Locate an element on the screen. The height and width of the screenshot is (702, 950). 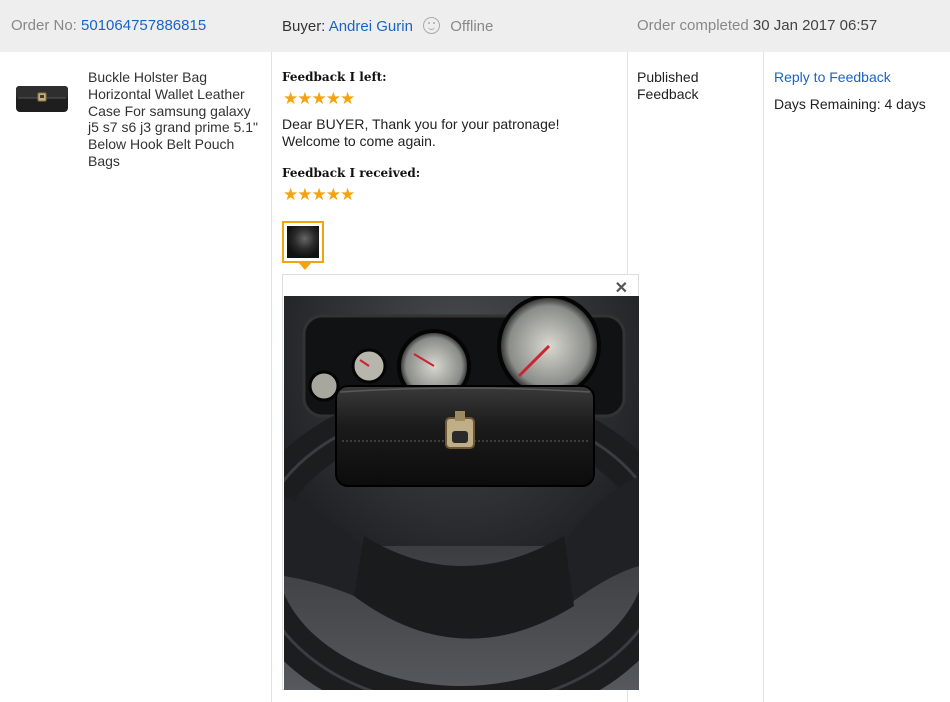
close-icon: ✕ is located at coordinates (621, 288).